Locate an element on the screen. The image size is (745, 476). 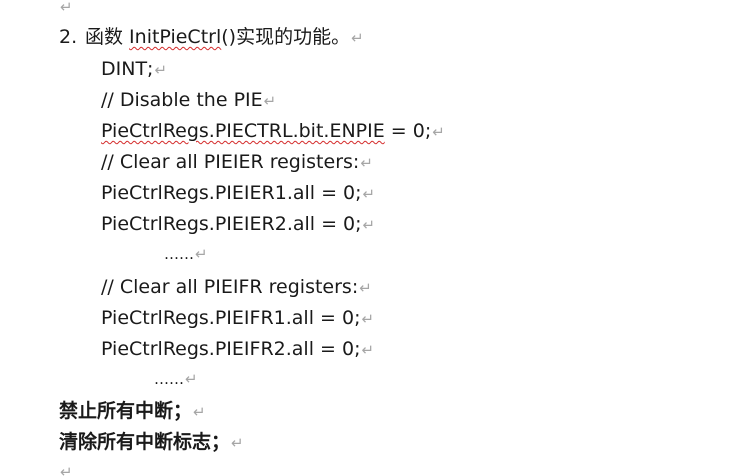
answer-line-2: 清除所有中断标志；↵ is located at coordinates (151, 442).